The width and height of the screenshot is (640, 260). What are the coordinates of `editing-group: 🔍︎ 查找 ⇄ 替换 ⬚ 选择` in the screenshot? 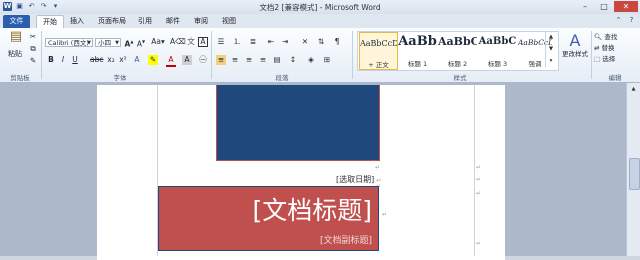 It's located at (616, 48).